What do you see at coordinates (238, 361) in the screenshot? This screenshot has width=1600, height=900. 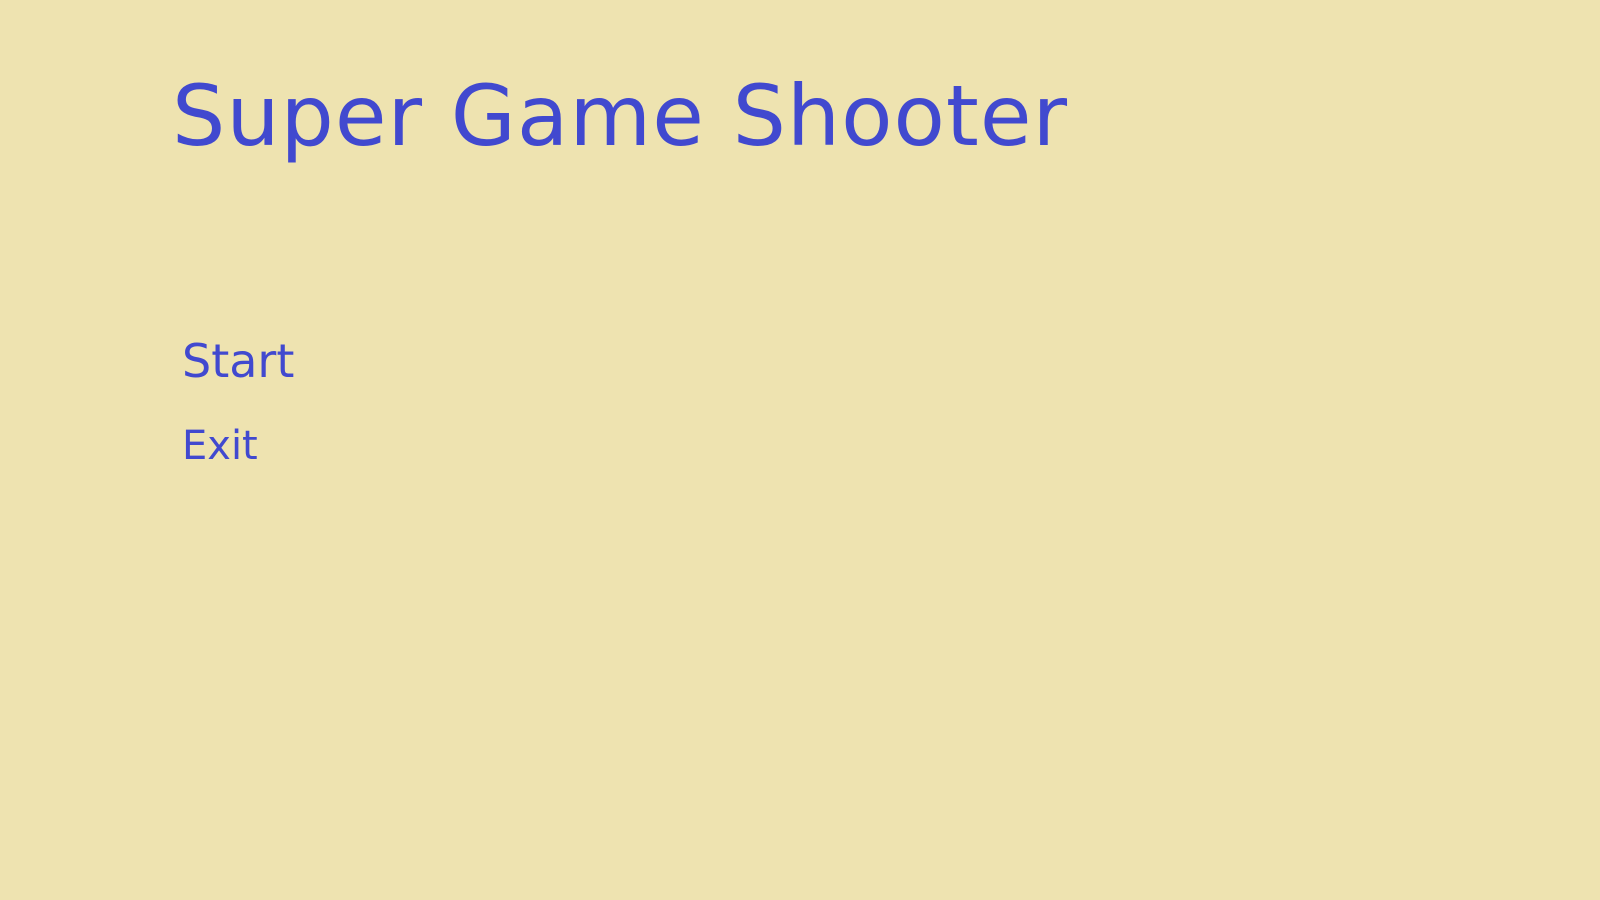 I see `start-button: Start` at bounding box center [238, 361].